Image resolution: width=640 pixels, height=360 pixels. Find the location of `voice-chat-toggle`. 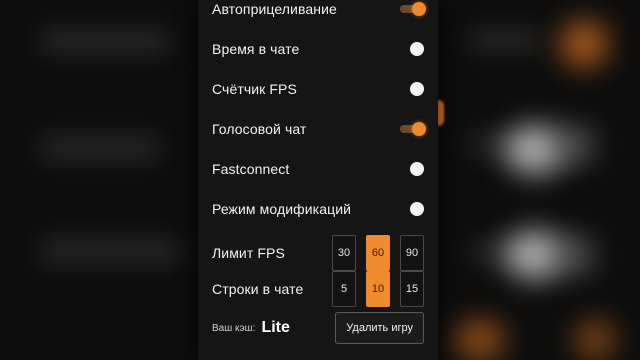

voice-chat-toggle is located at coordinates (413, 129).